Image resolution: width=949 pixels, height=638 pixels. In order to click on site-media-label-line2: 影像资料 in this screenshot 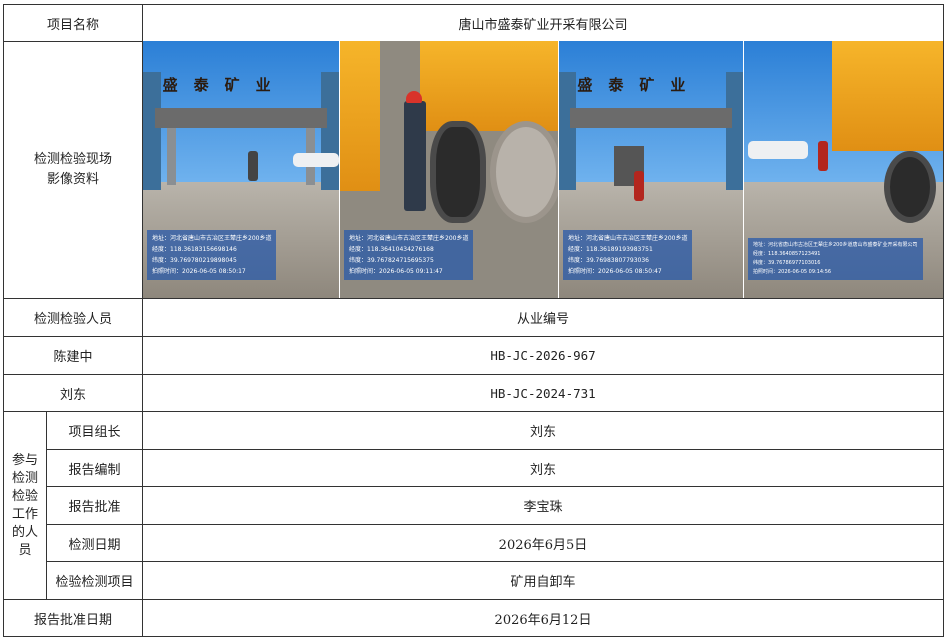, I will do `click(72, 179)`.